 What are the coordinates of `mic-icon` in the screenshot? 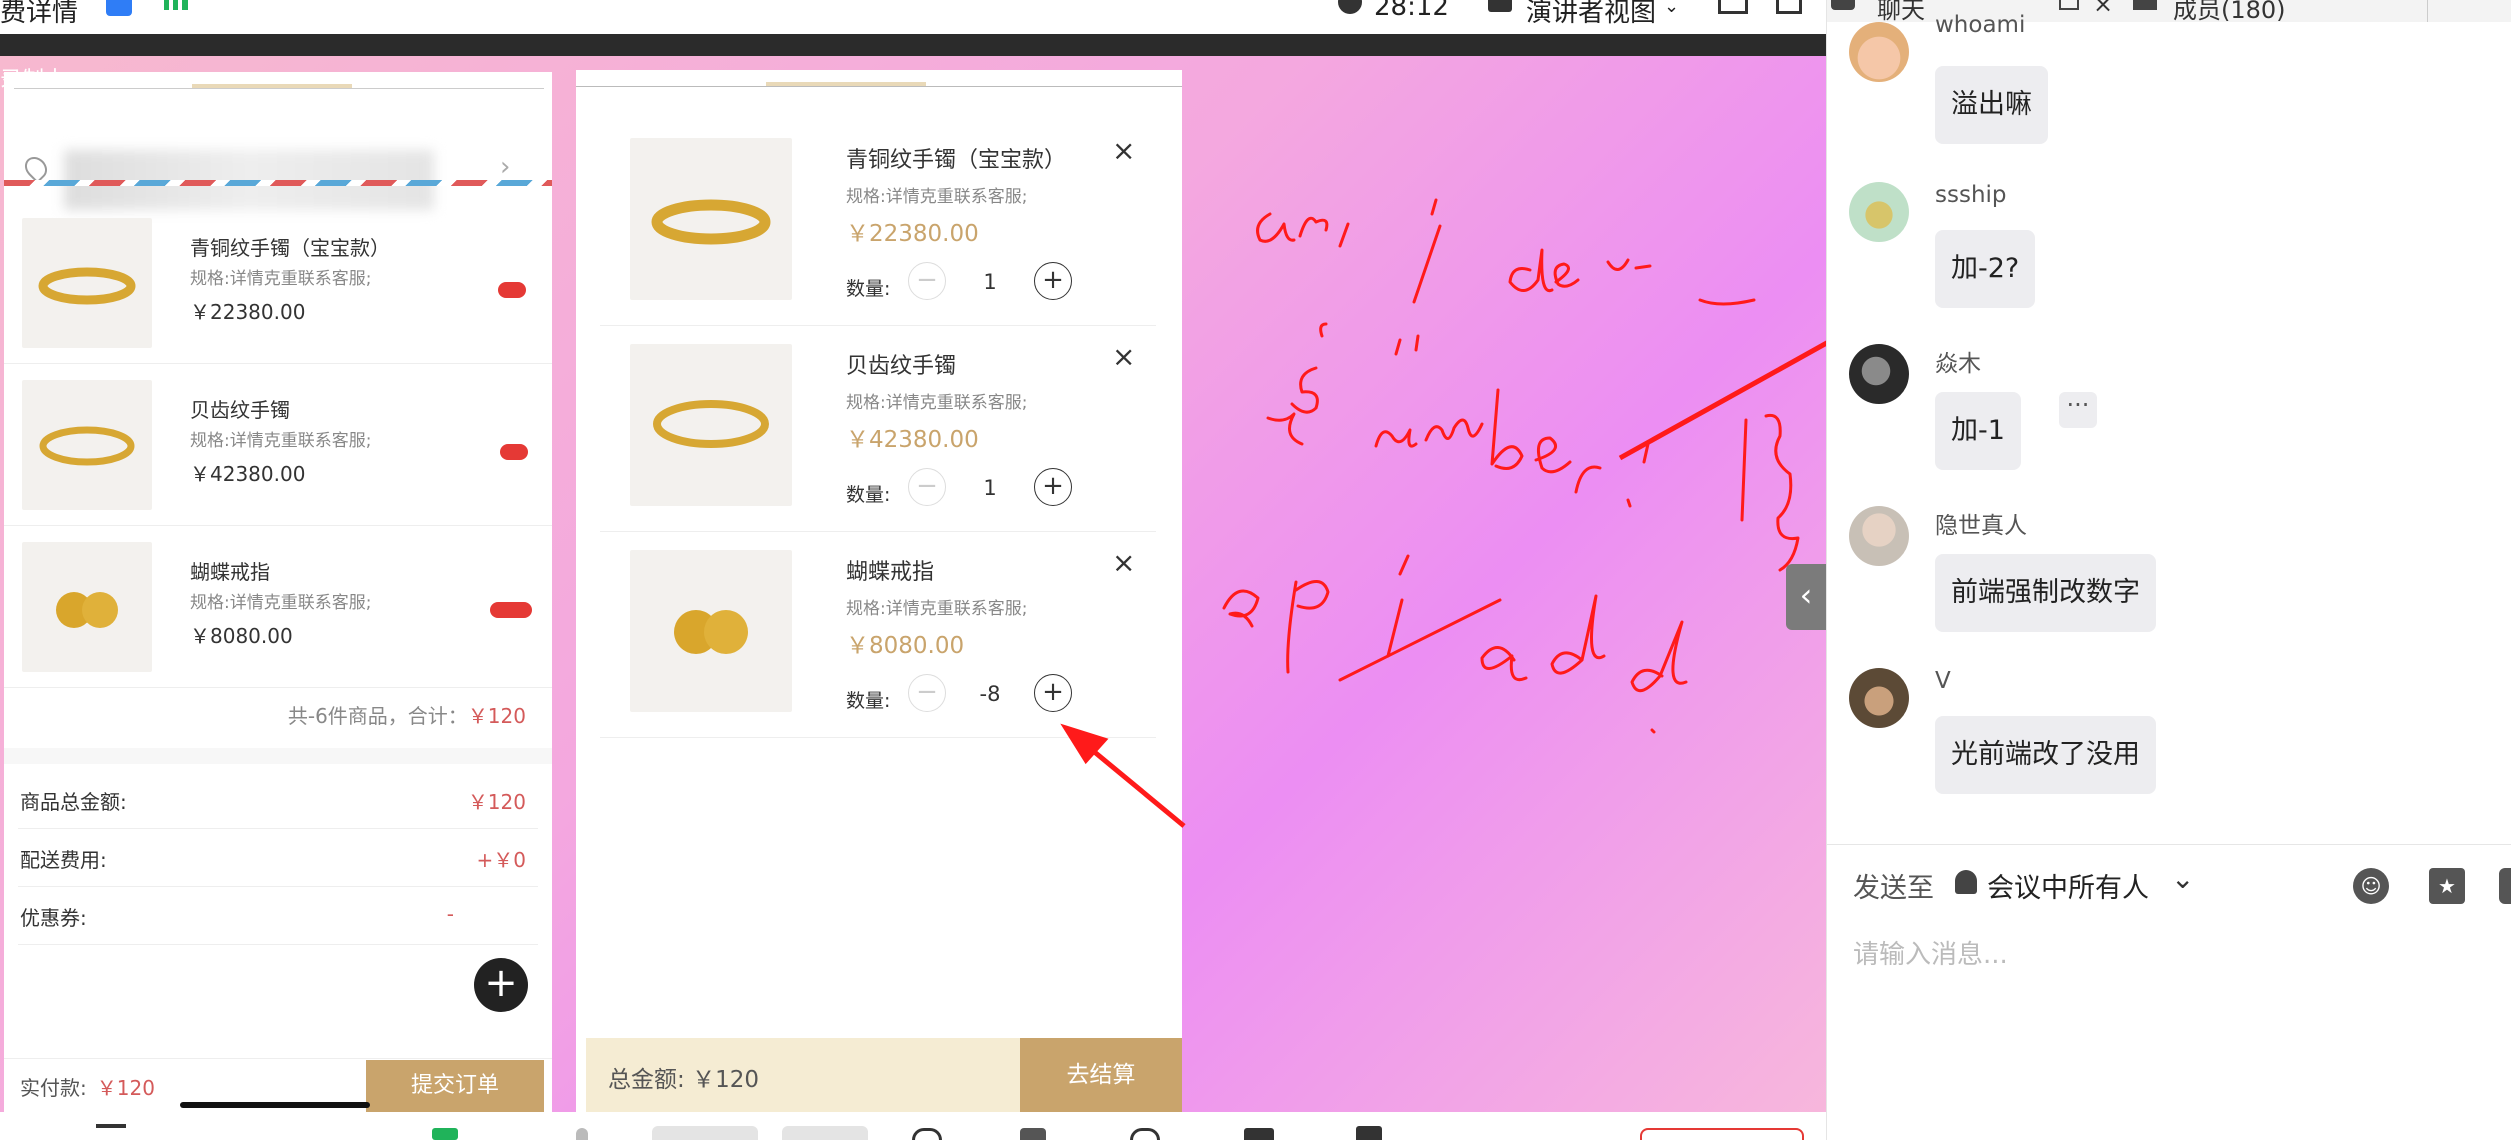 It's located at (582, 1134).